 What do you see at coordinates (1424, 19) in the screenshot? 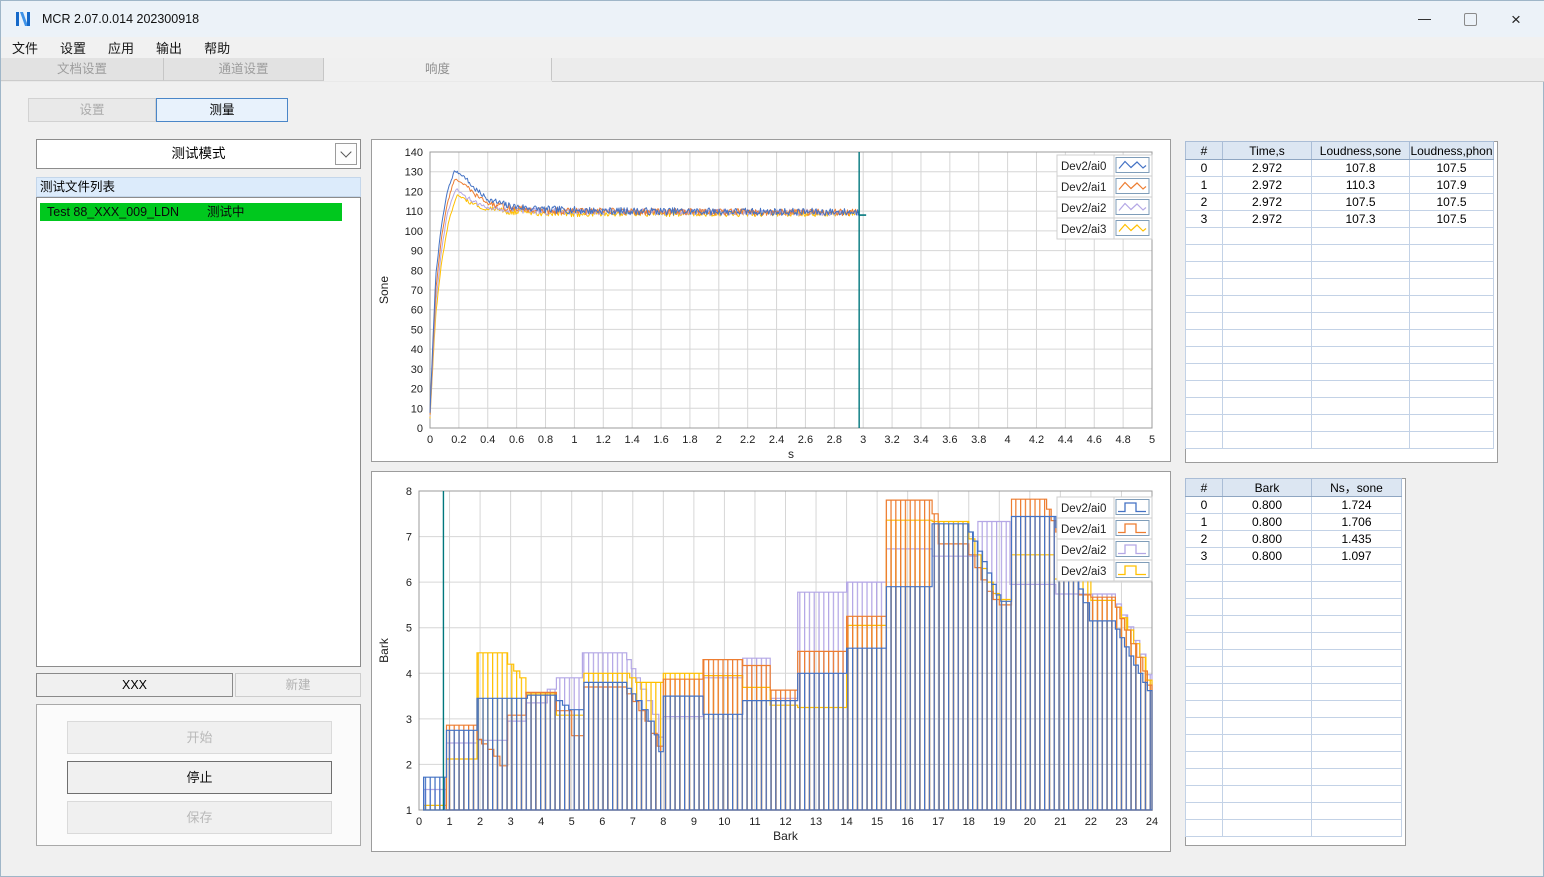
I see `minimize-button` at bounding box center [1424, 19].